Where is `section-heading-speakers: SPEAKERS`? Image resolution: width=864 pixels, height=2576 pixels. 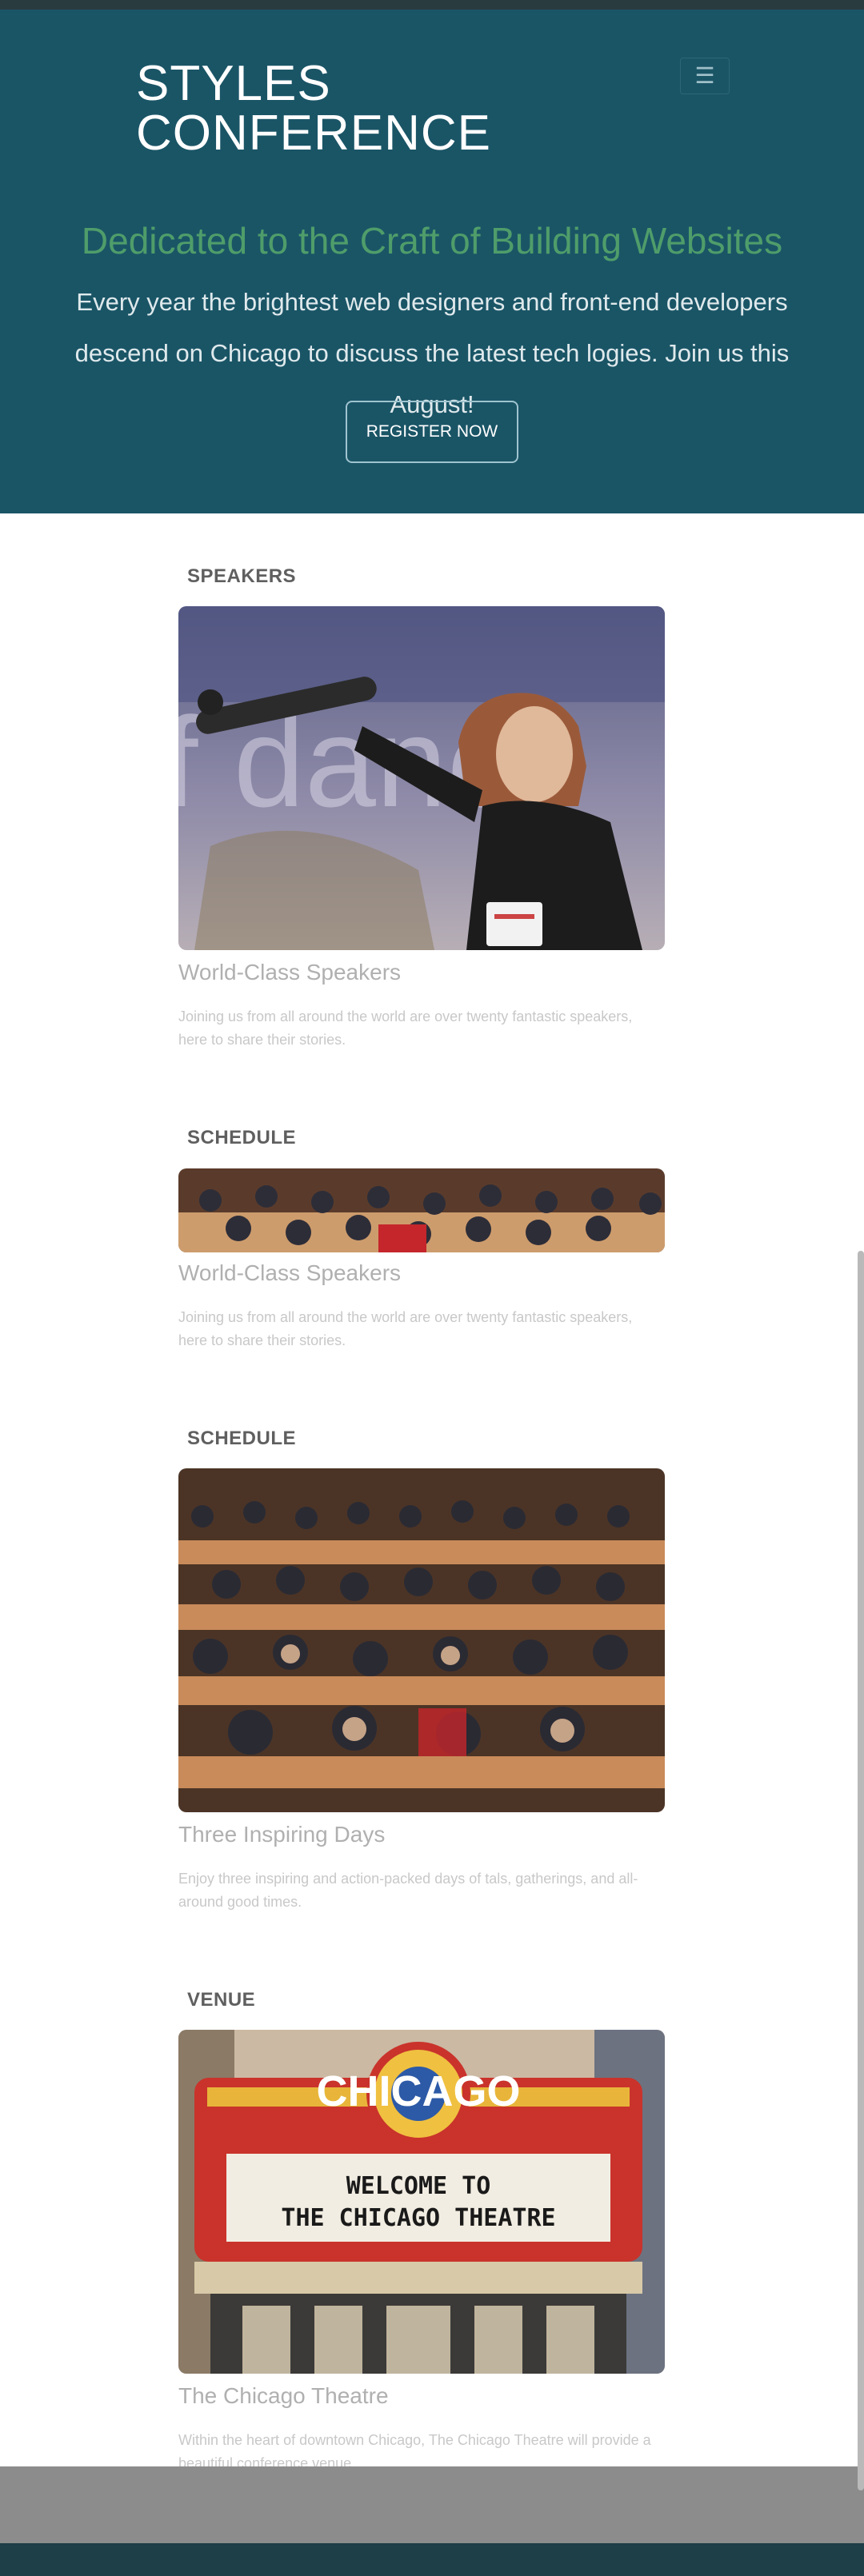 section-heading-speakers: SPEAKERS is located at coordinates (242, 576).